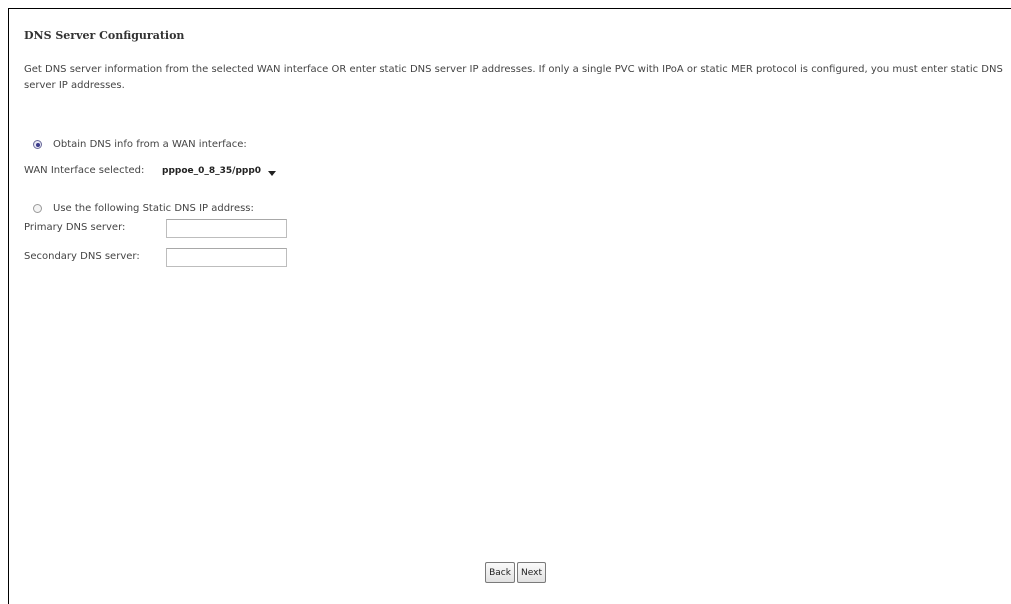 The height and width of the screenshot is (604, 1011). Describe the element at coordinates (272, 173) in the screenshot. I see `chevron-down-icon` at that location.